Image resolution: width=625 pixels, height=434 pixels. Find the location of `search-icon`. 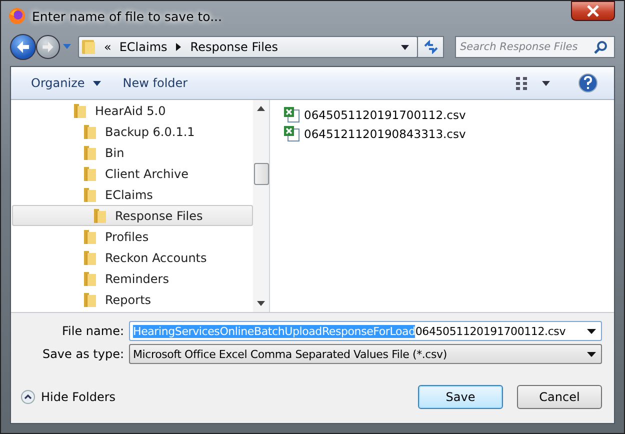

search-icon is located at coordinates (601, 47).